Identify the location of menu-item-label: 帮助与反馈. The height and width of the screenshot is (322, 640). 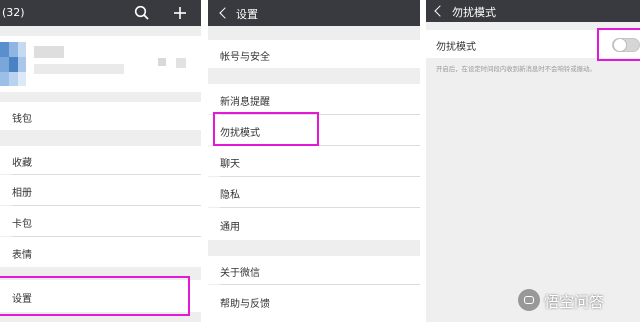
(245, 304).